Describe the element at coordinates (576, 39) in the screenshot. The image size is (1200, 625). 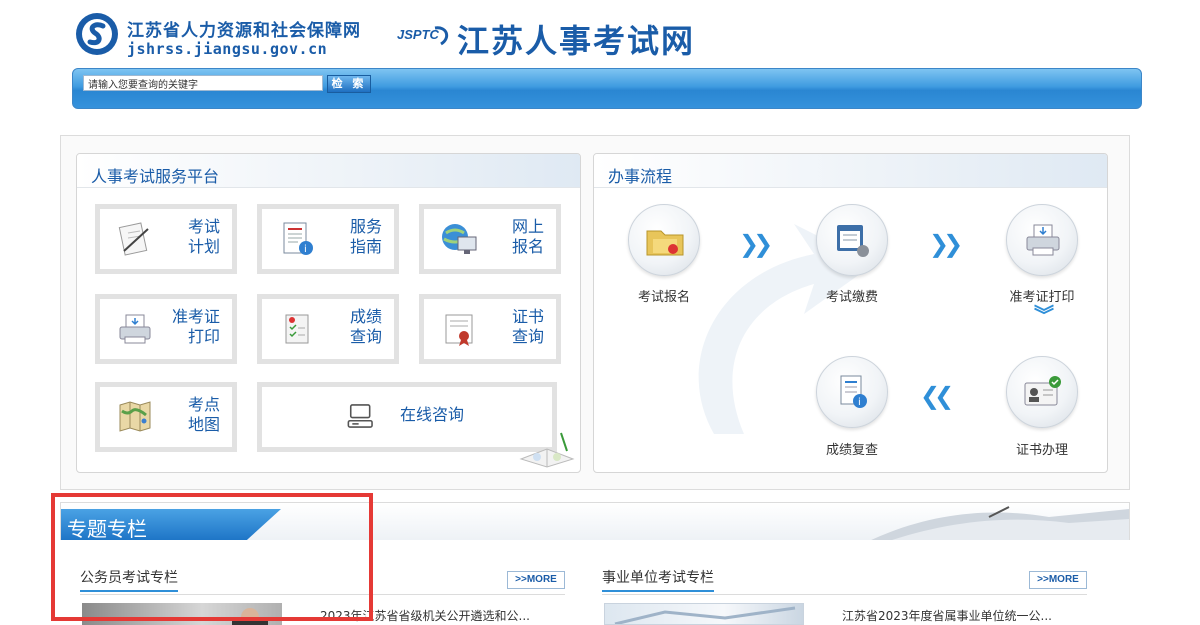
I see `exam-site-title: 江苏人事考试网` at that location.